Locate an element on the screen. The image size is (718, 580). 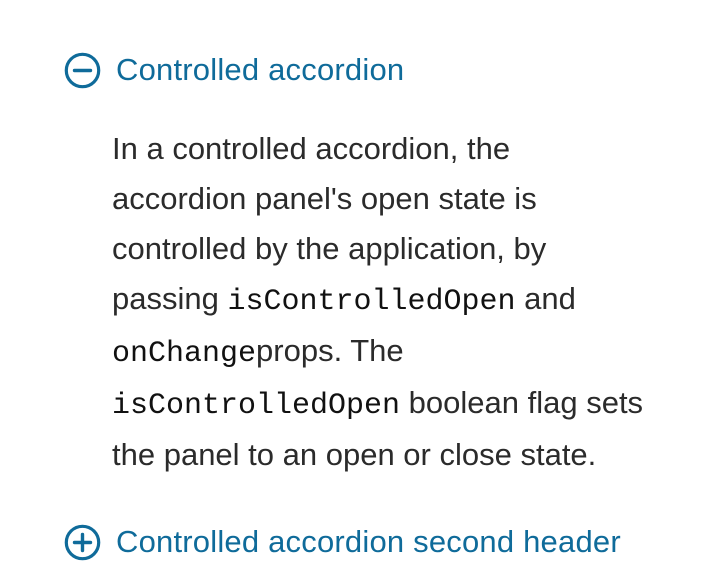
minus-circle-icon is located at coordinates (82, 70).